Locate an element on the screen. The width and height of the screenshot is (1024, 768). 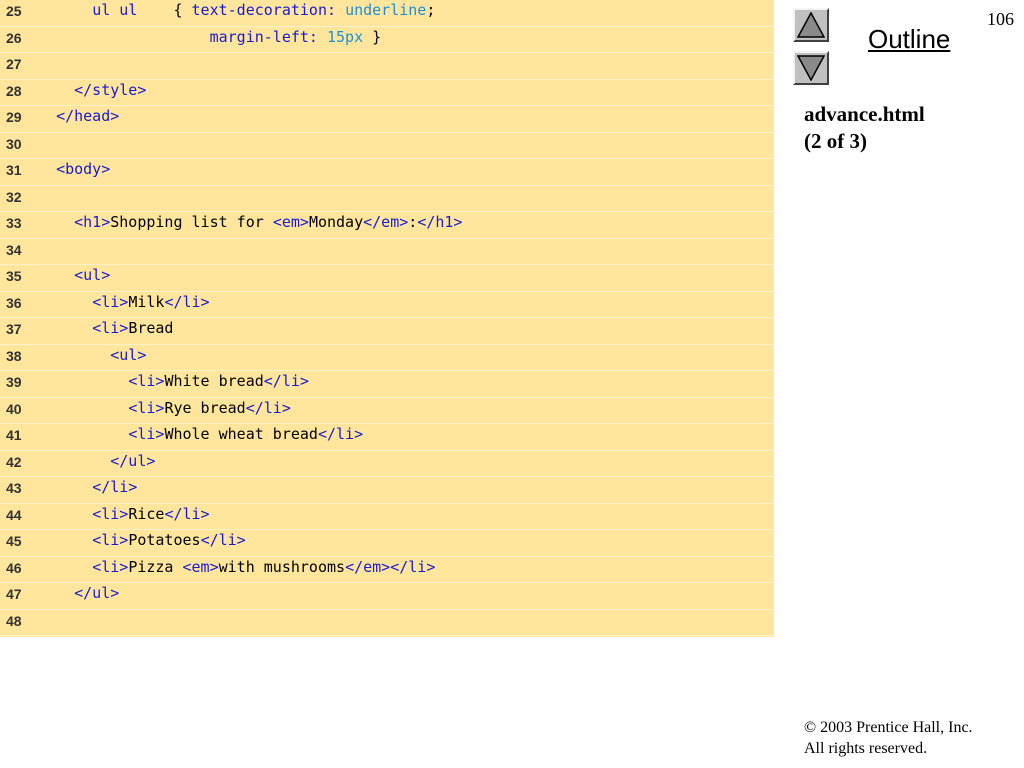
code-text: <li>Rice</li> is located at coordinates (123, 513).